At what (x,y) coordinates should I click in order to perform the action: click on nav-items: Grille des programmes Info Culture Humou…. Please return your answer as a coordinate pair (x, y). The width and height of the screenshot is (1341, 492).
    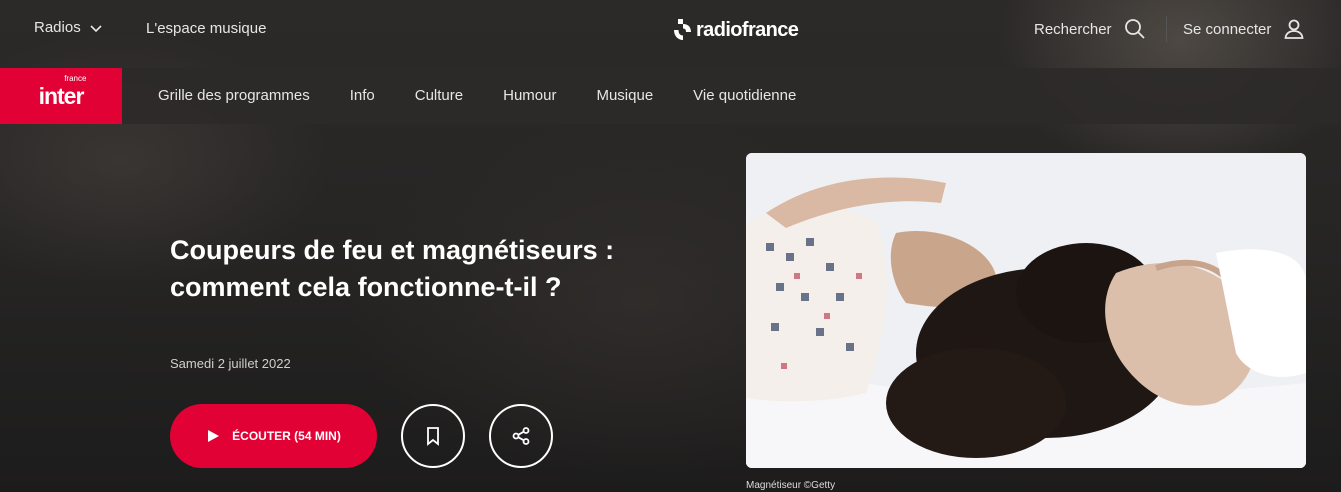
    Looking at the image, I should click on (477, 95).